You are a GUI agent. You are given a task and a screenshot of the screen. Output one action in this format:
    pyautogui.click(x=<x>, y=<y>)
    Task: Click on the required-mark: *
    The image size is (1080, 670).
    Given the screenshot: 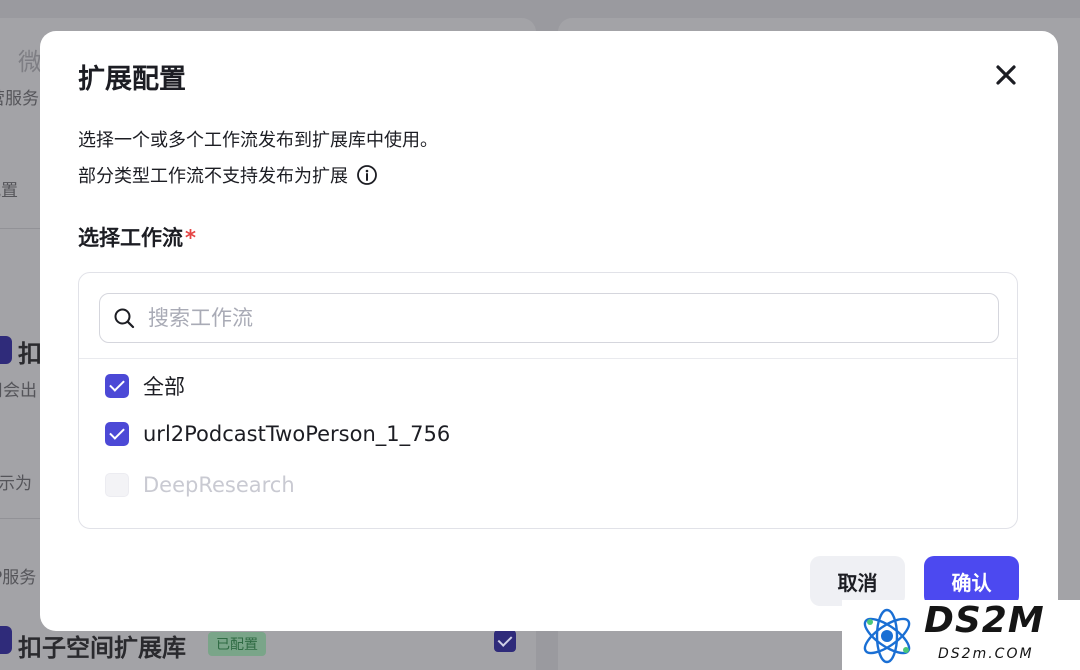 What is the action you would take?
    pyautogui.click(x=190, y=238)
    